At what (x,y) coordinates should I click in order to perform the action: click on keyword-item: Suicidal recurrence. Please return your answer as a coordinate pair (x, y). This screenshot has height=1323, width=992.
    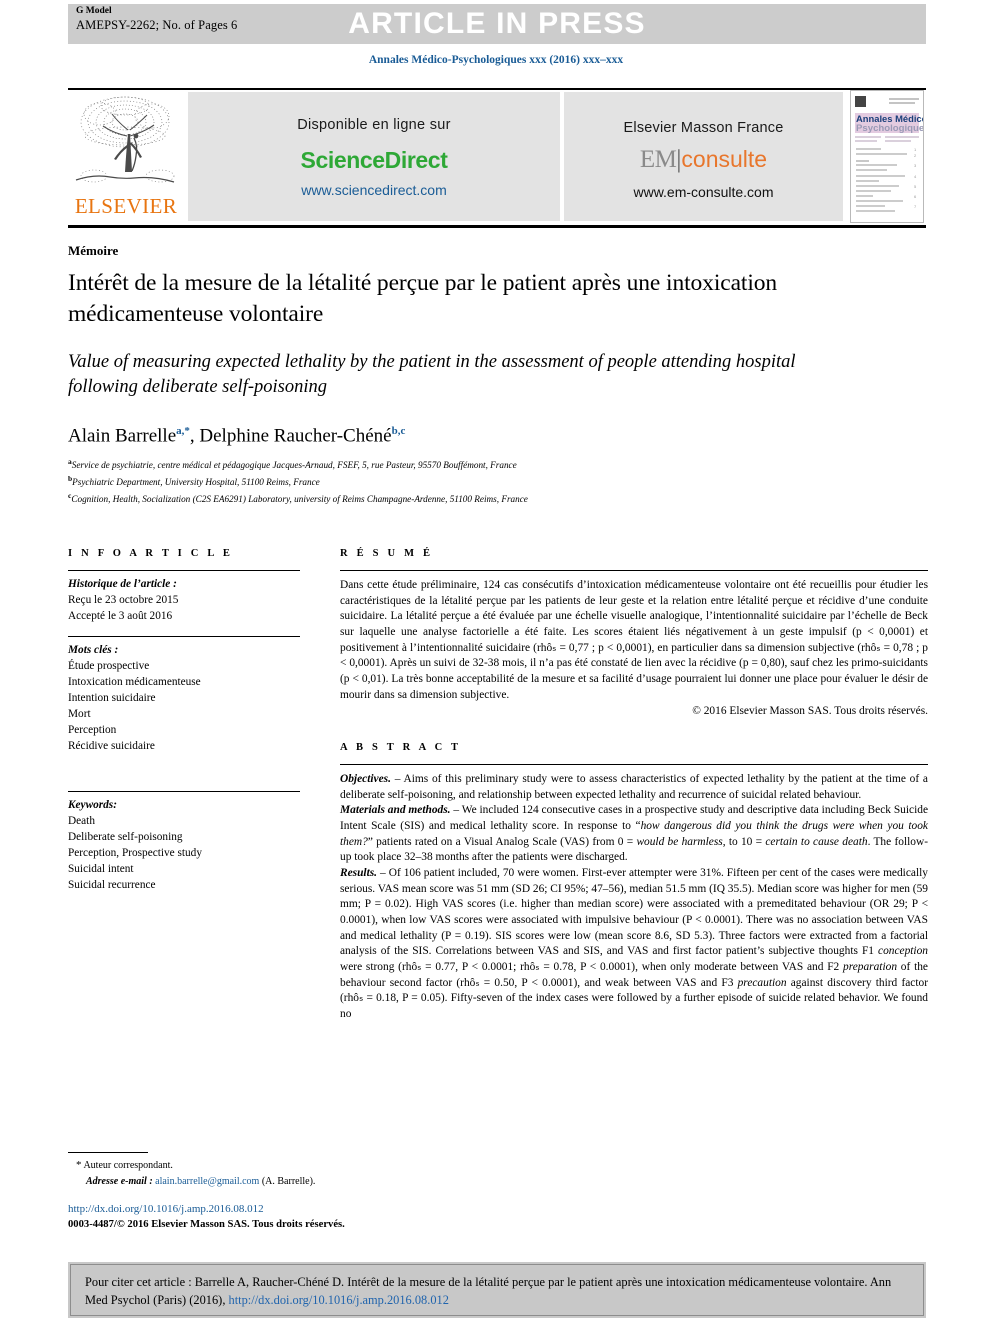
    Looking at the image, I should click on (112, 885).